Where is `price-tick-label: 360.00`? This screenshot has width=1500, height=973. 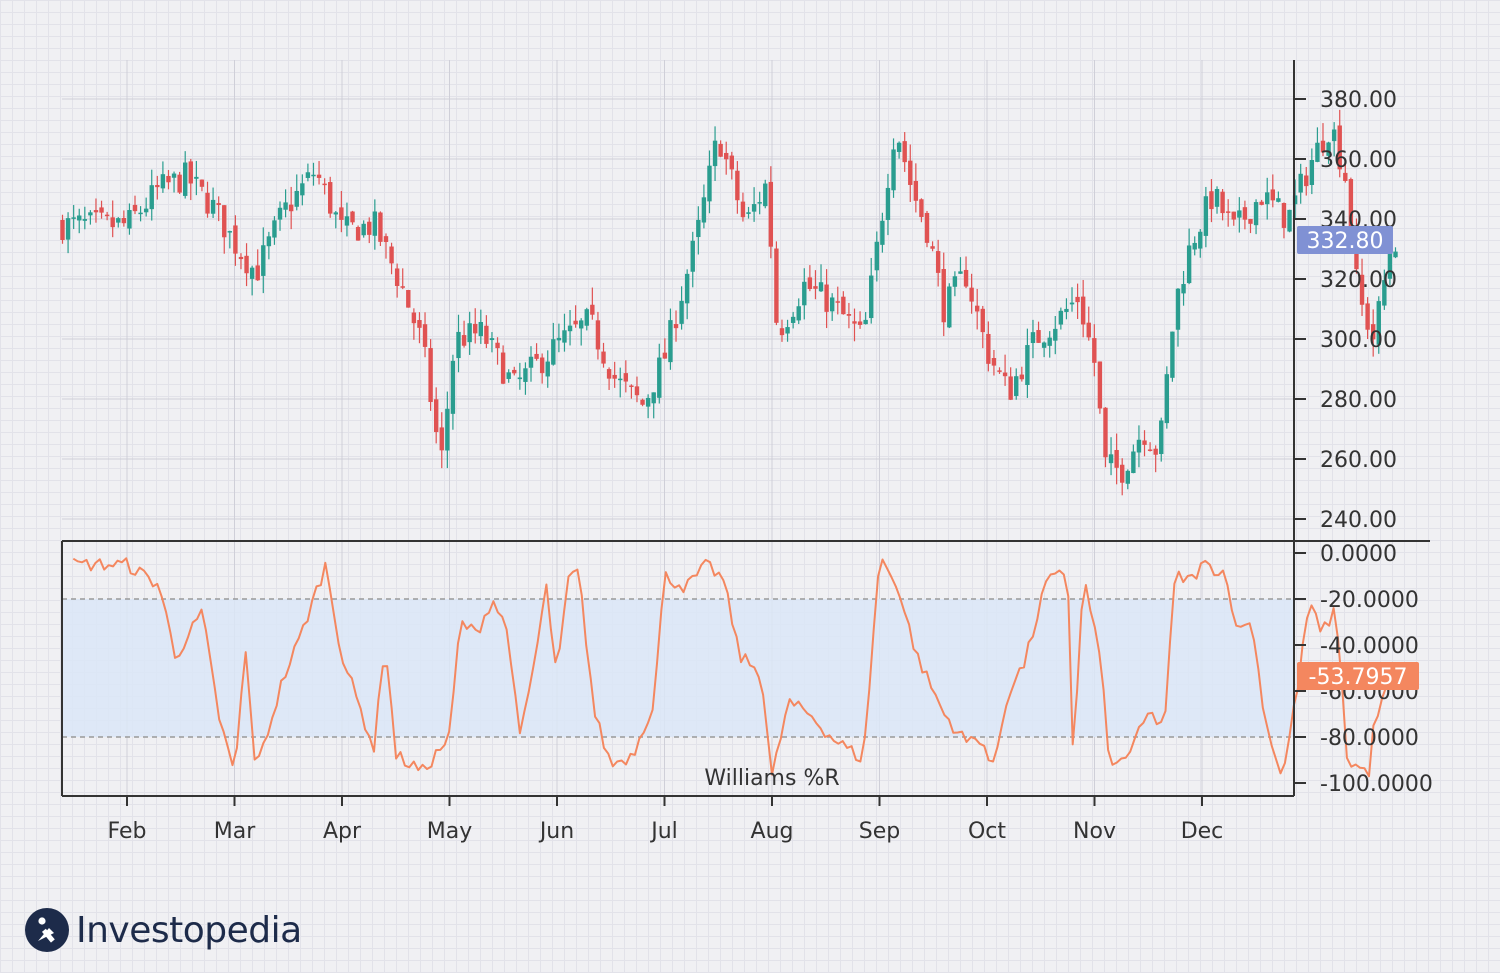 price-tick-label: 360.00 is located at coordinates (1358, 160).